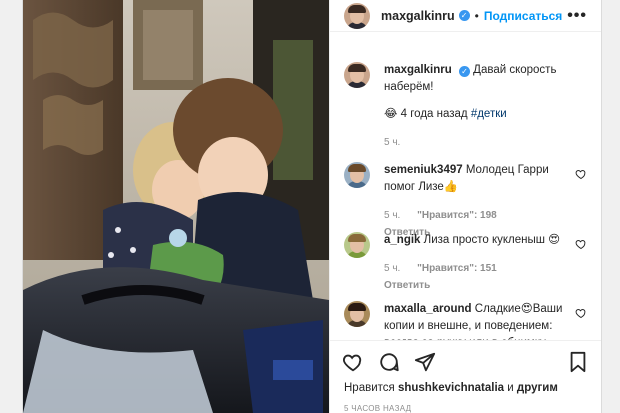  What do you see at coordinates (464, 71) in the screenshot?
I see `caption-verified-badge-icon: ✓` at bounding box center [464, 71].